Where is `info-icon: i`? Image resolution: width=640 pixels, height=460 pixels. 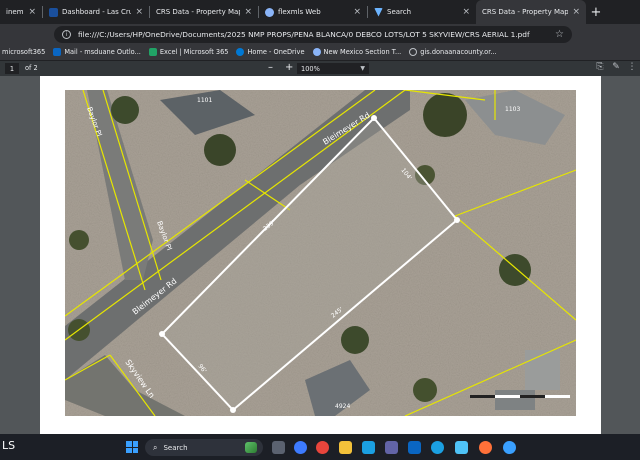
info-icon: i is located at coordinates (66, 34).